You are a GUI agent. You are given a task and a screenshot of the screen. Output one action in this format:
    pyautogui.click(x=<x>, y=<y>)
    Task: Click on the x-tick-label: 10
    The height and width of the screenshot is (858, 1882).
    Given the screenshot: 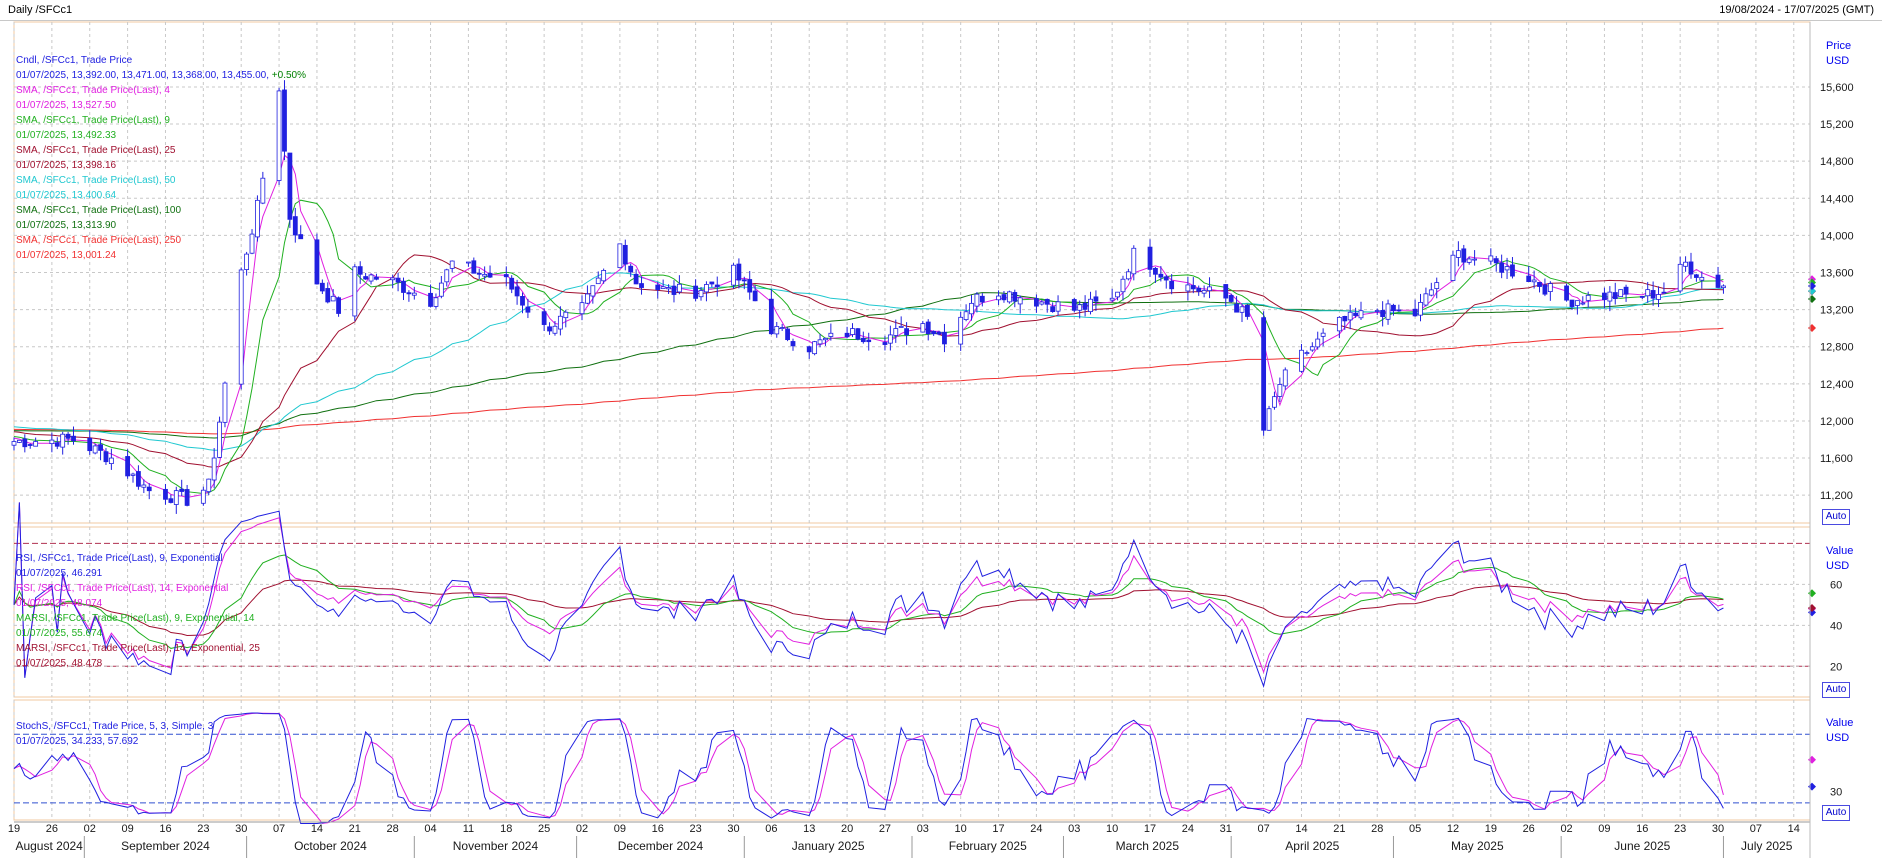 What is the action you would take?
    pyautogui.click(x=961, y=829)
    